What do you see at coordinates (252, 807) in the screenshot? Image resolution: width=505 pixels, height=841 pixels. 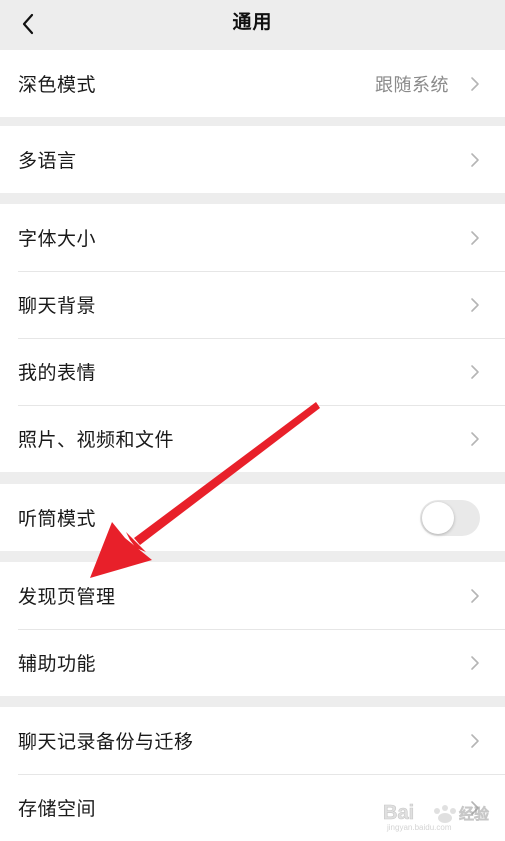 I see `row-storage: 存储空间` at bounding box center [252, 807].